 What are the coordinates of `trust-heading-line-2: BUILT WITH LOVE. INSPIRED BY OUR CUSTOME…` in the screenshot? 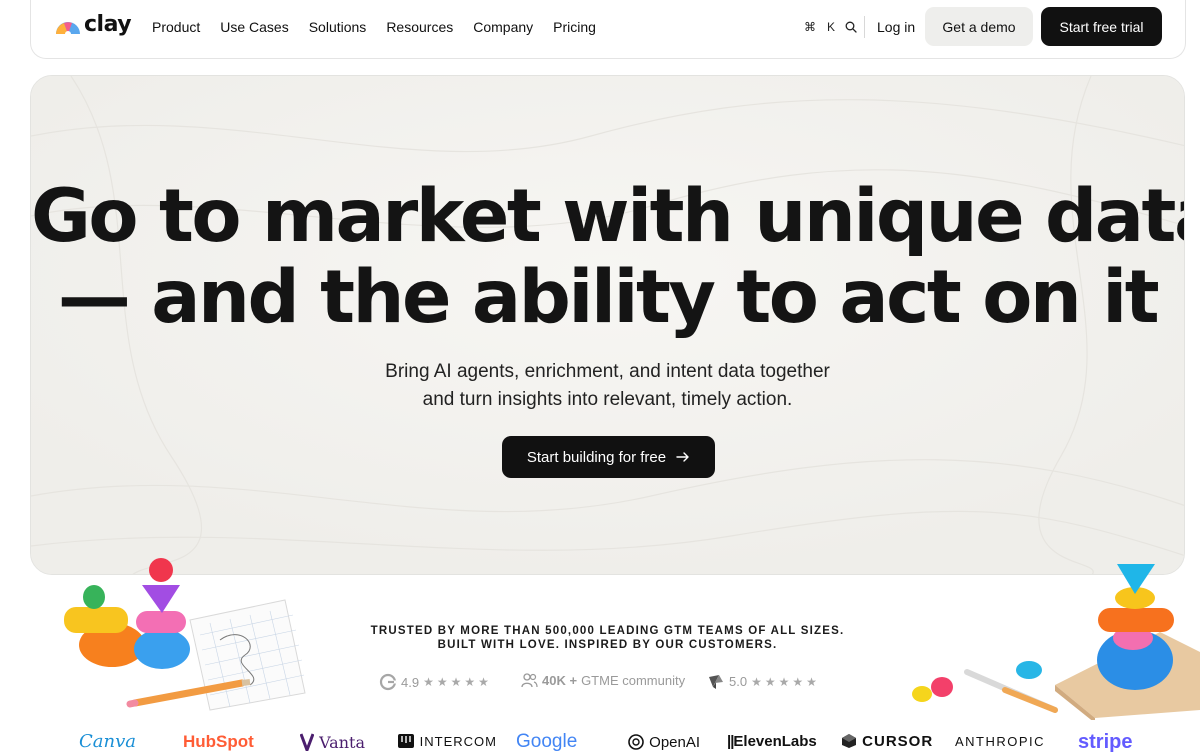 It's located at (607, 645).